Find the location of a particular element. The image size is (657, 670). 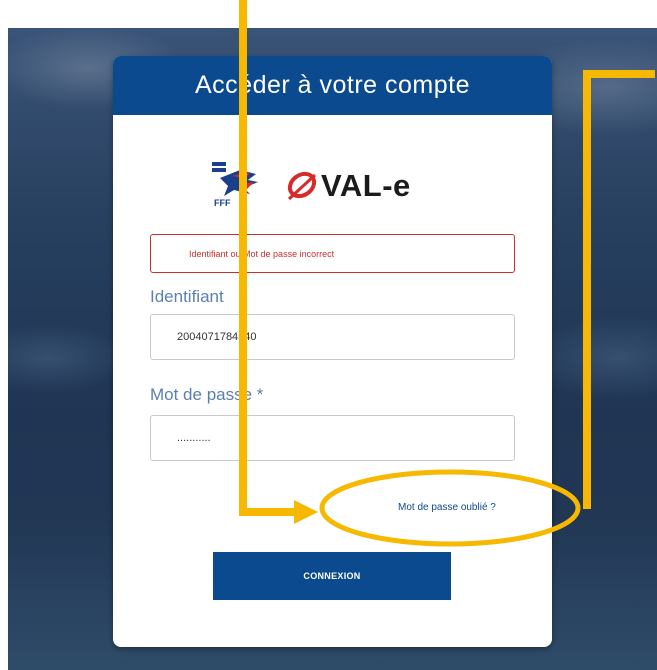

fff-logo-text: FFF is located at coordinates (222, 203).